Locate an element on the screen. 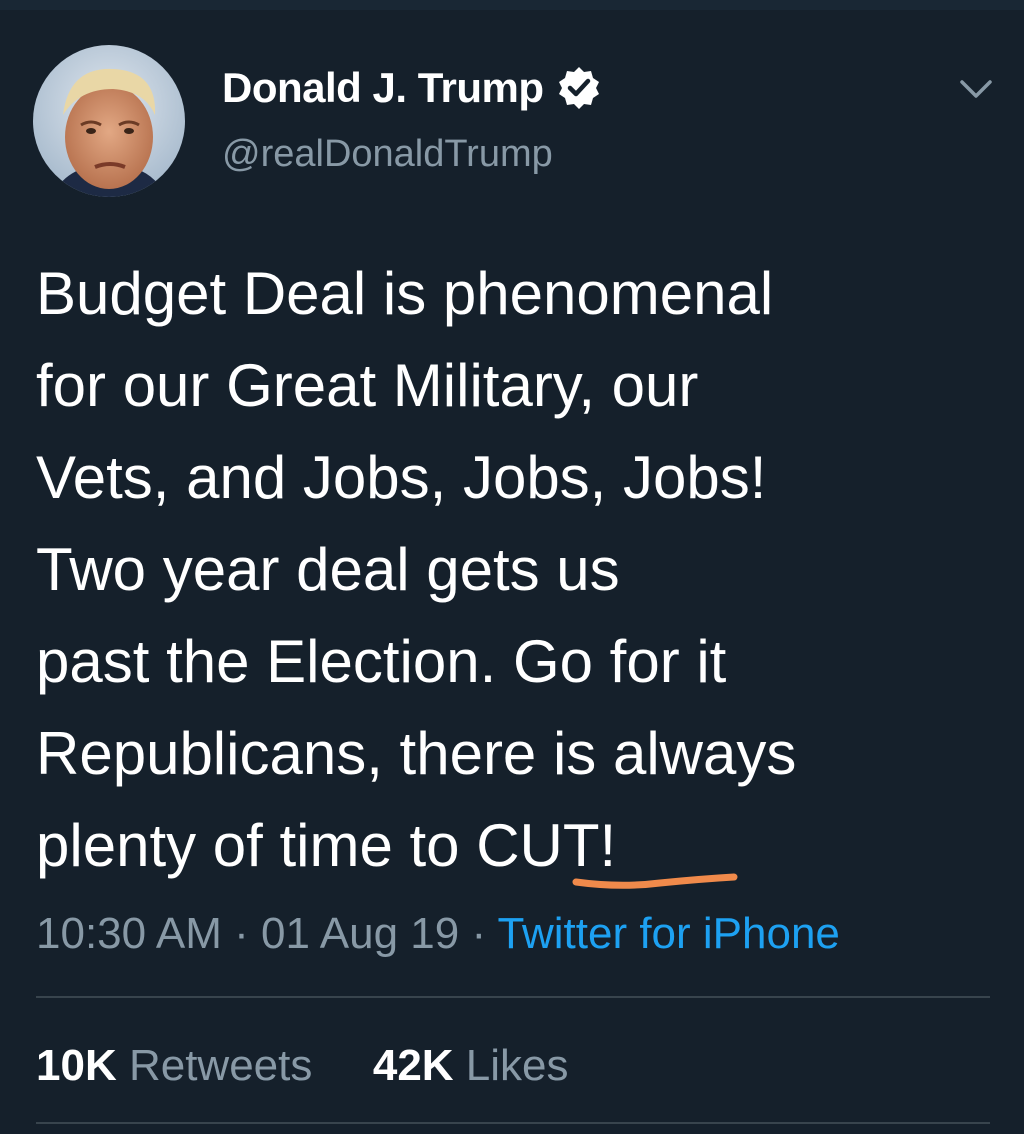  tweet-text-line: past the Election. Go for it is located at coordinates (381, 661).